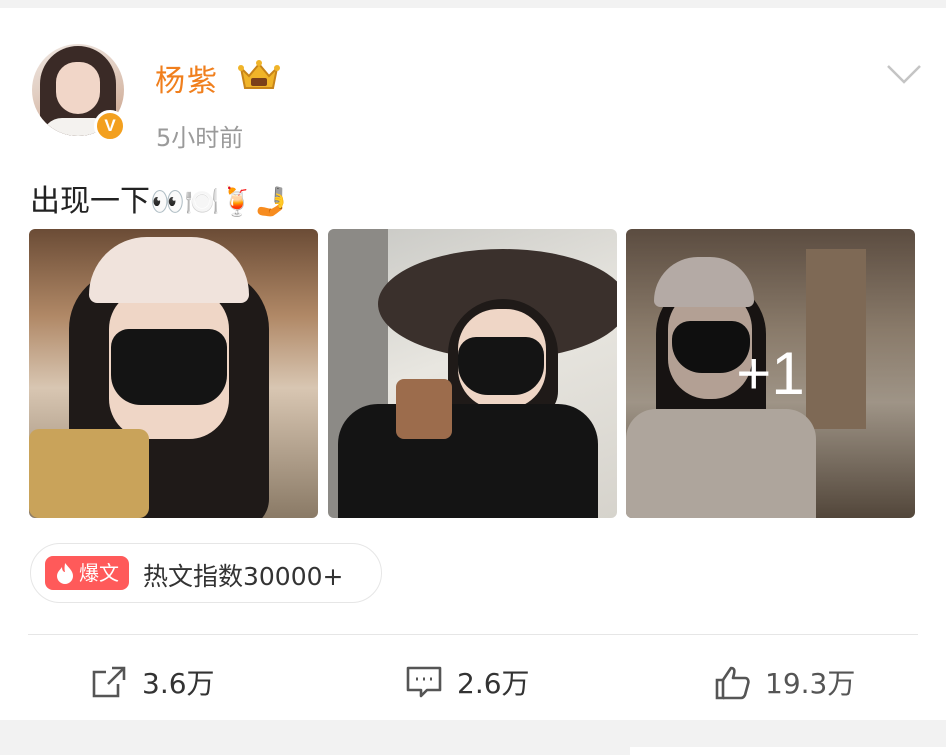 The width and height of the screenshot is (946, 755). Describe the element at coordinates (259, 76) in the screenshot. I see `crown-icon` at that location.